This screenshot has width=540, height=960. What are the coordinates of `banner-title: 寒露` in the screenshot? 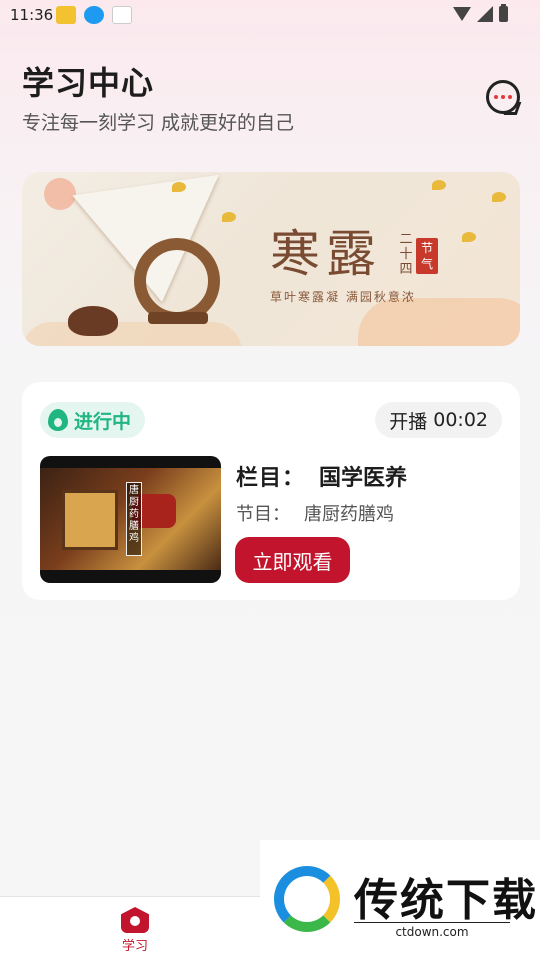 It's located at (326, 254).